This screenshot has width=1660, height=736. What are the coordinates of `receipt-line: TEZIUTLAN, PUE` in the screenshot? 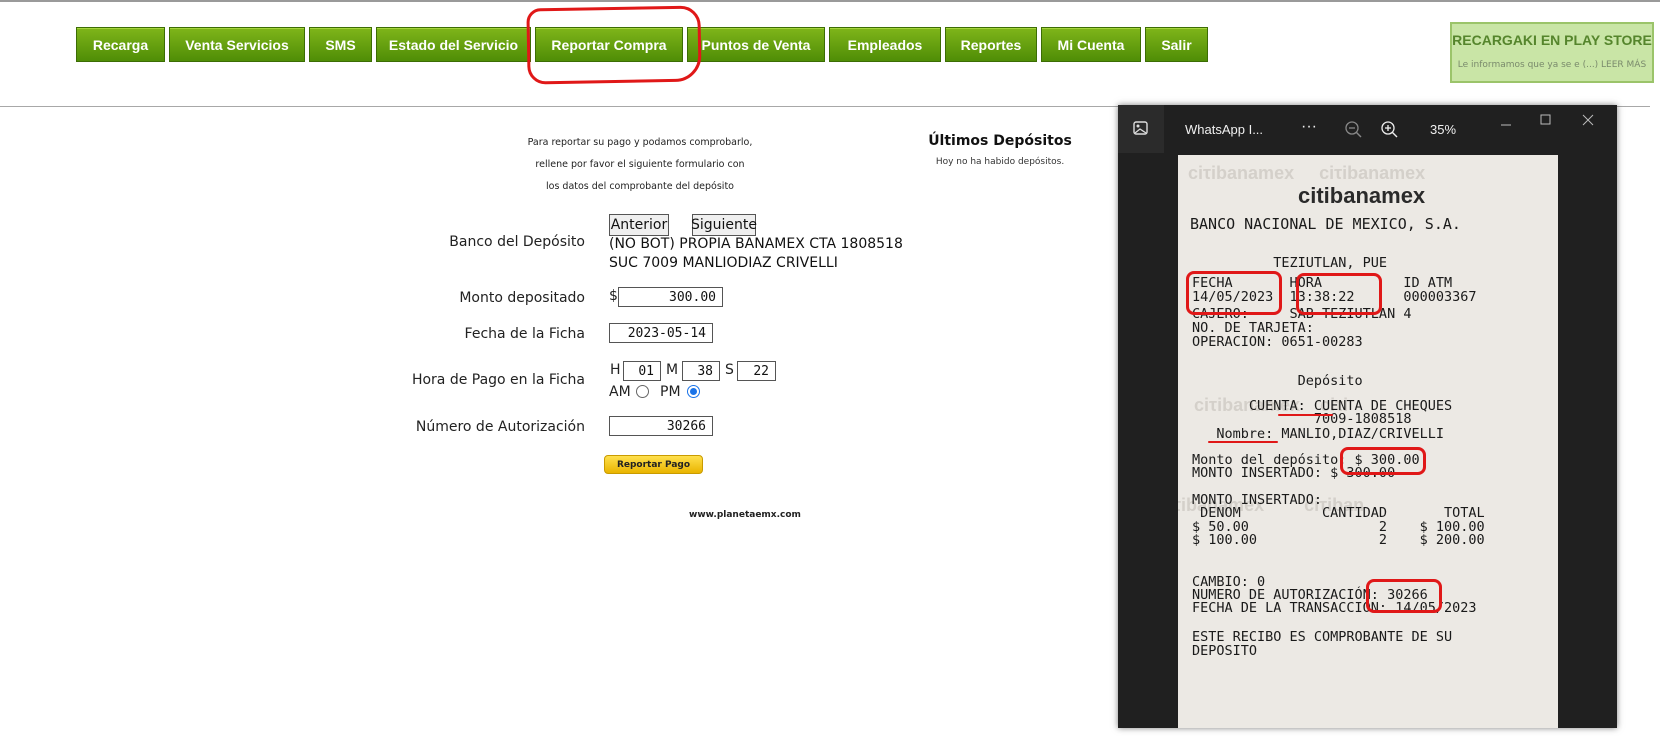 It's located at (1290, 263).